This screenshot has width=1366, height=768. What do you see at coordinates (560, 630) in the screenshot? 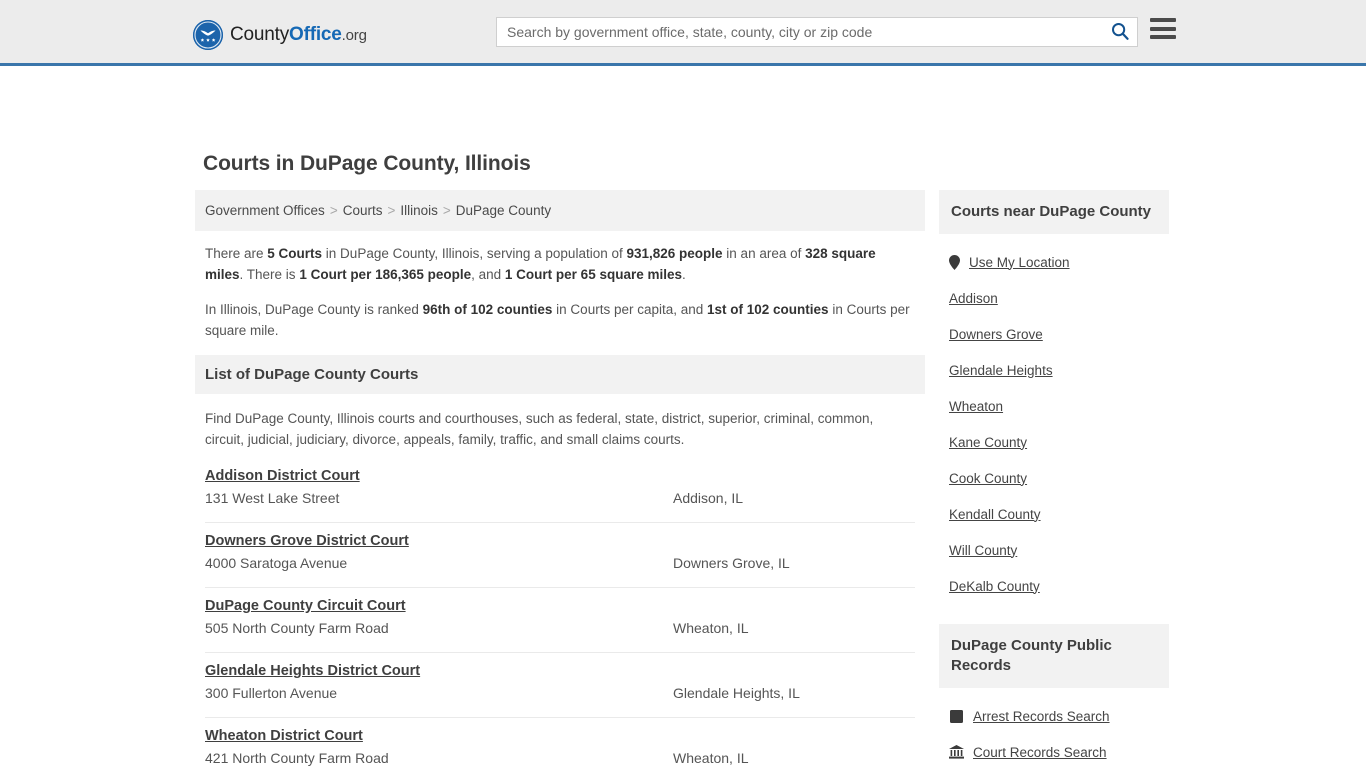
I see `court-address-line: 505 North County Farm Road Wheaton, IL` at bounding box center [560, 630].